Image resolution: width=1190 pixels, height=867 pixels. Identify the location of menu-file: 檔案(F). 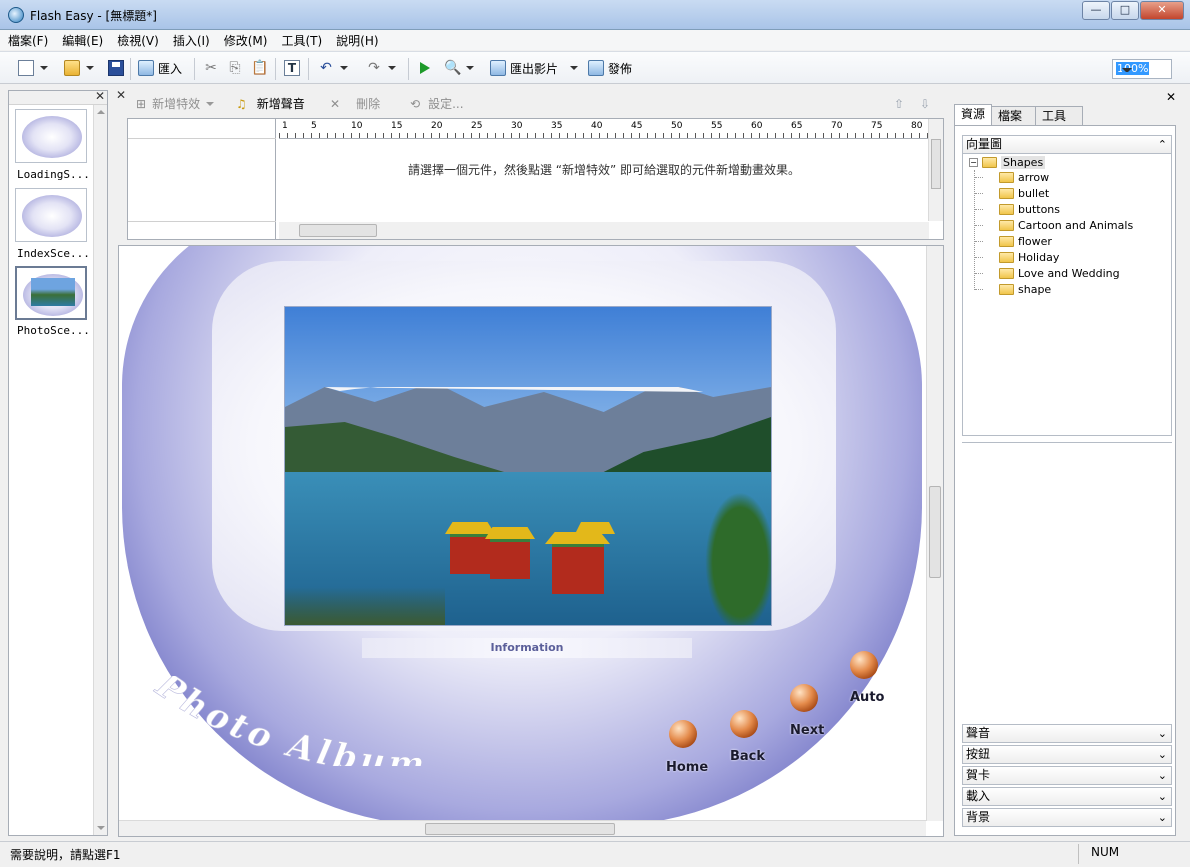
(28, 40).